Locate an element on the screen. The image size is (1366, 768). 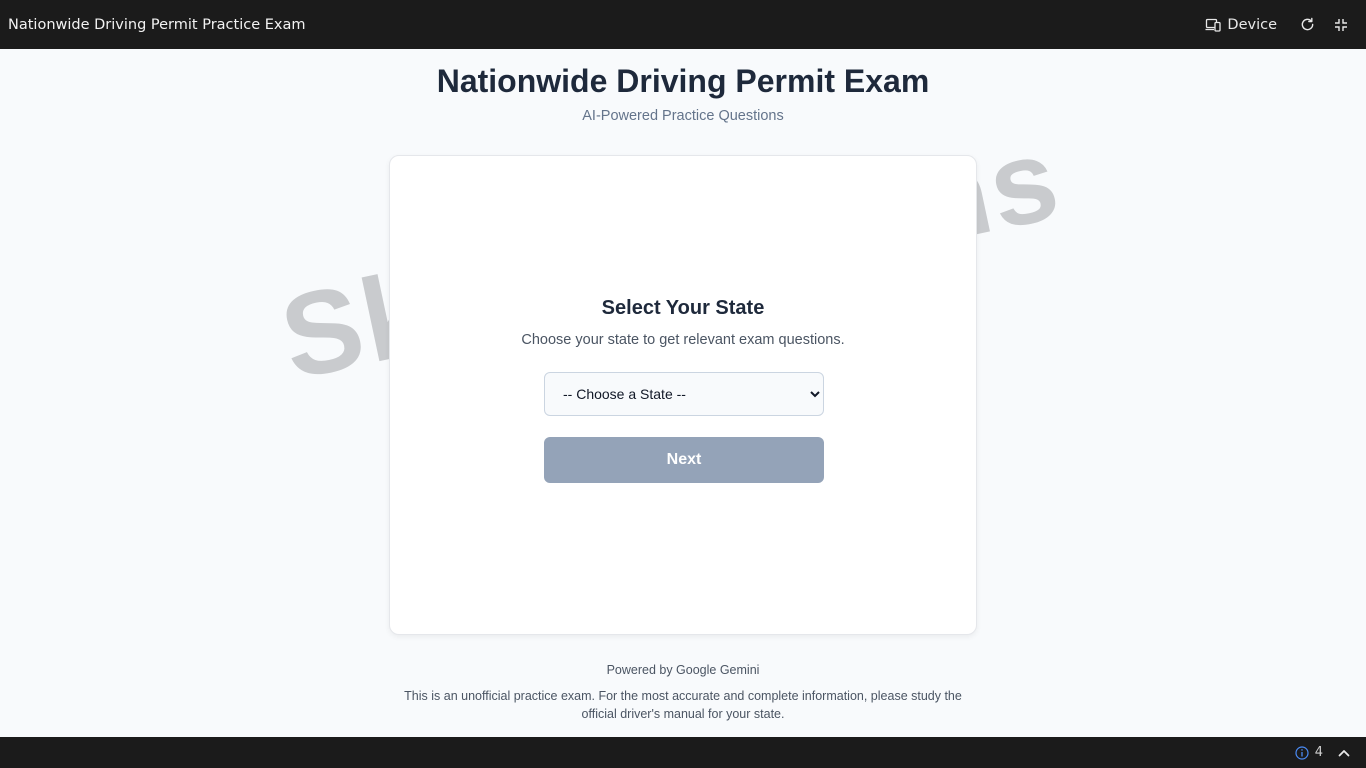
refresh-icon is located at coordinates (1307, 24).